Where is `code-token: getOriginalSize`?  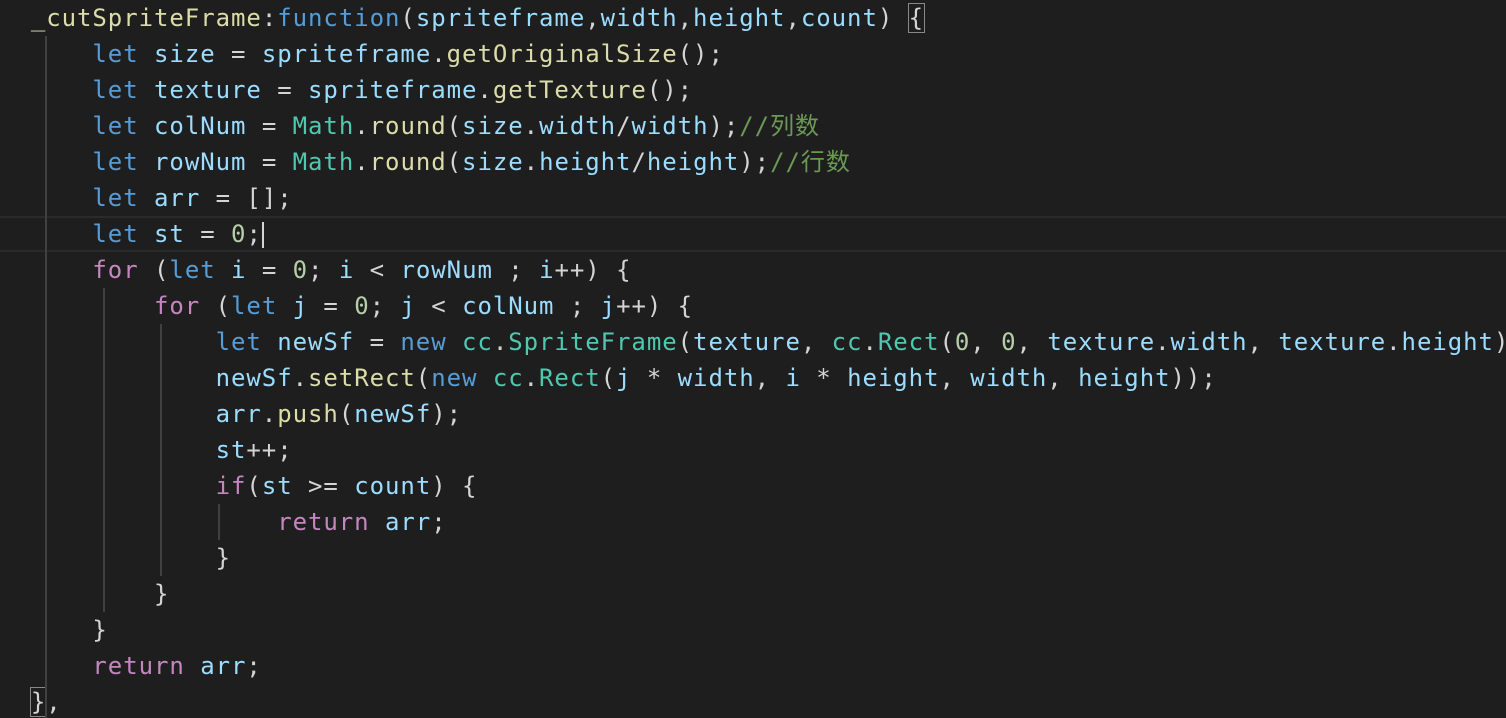
code-token: getOriginalSize is located at coordinates (562, 54).